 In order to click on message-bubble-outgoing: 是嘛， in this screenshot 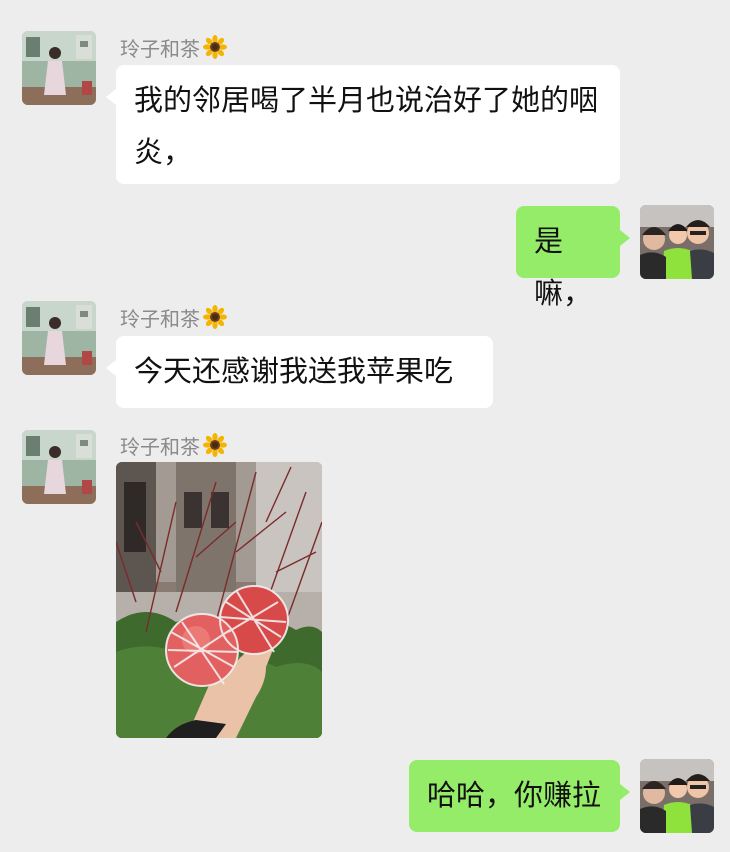, I will do `click(573, 258)`.